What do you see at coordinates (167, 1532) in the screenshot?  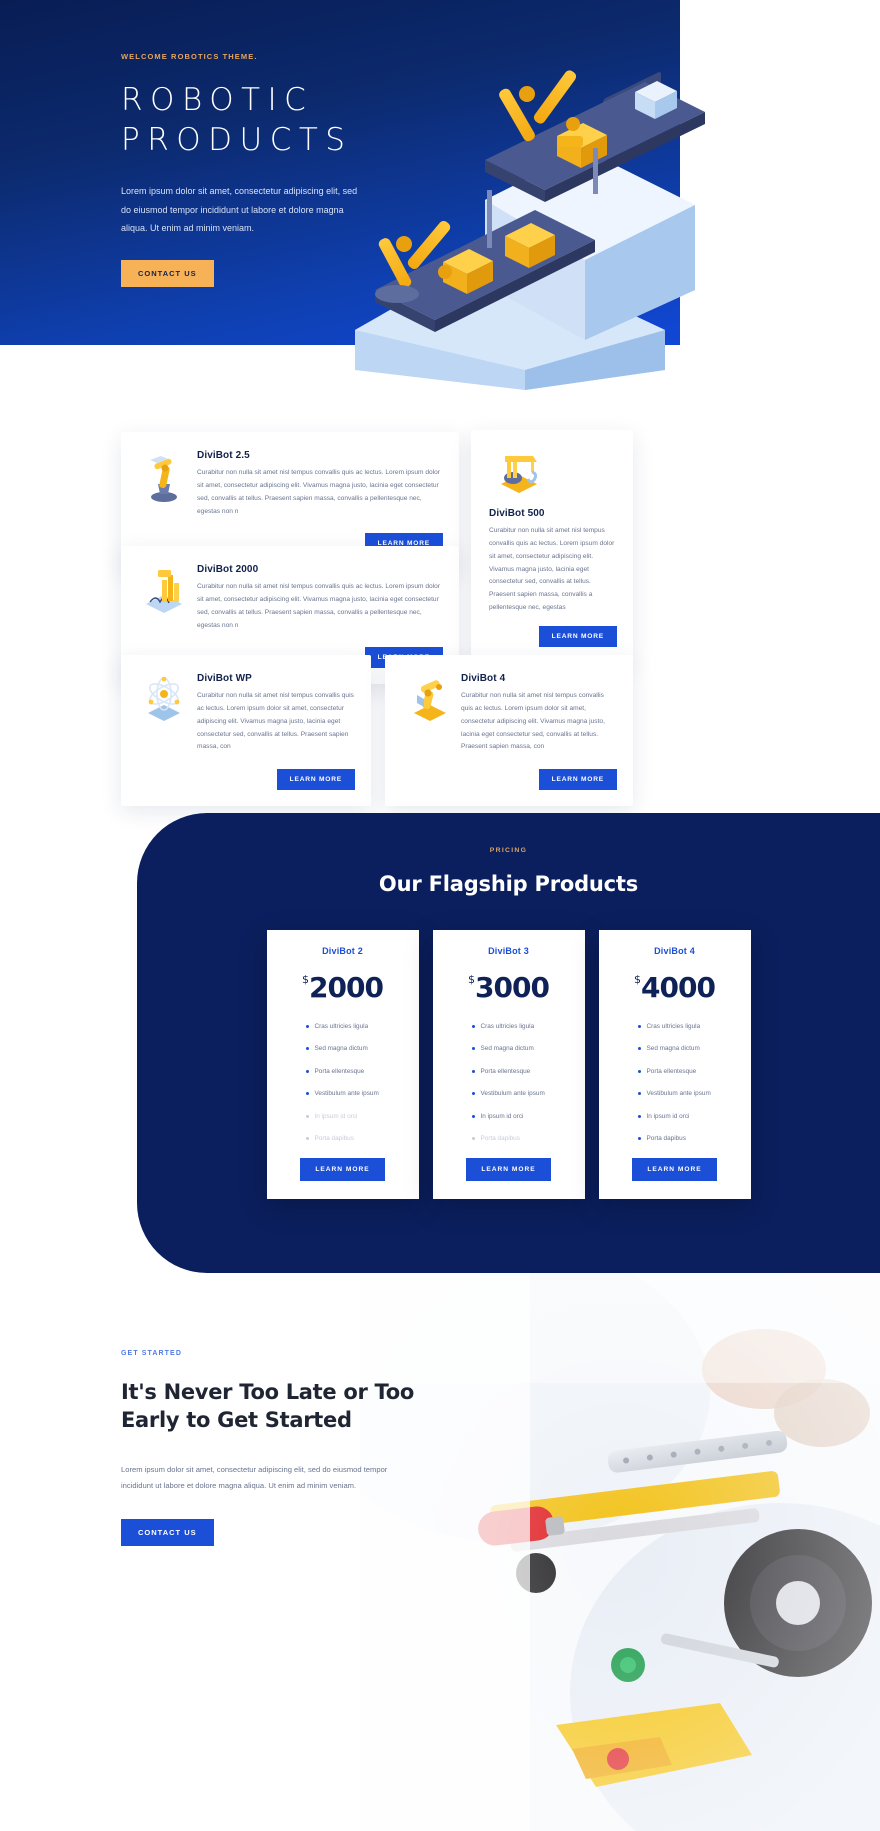 I see `get-started-contact-us-button: CONTACT US` at bounding box center [167, 1532].